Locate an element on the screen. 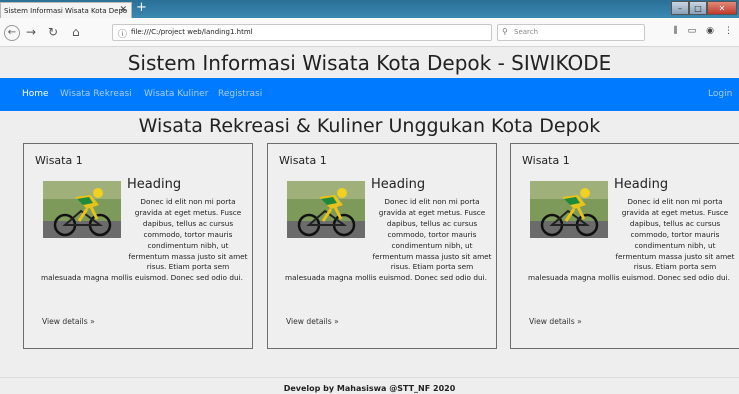  url-bar: ⓘ file:///C:/project web/landing1.html is located at coordinates (302, 32).